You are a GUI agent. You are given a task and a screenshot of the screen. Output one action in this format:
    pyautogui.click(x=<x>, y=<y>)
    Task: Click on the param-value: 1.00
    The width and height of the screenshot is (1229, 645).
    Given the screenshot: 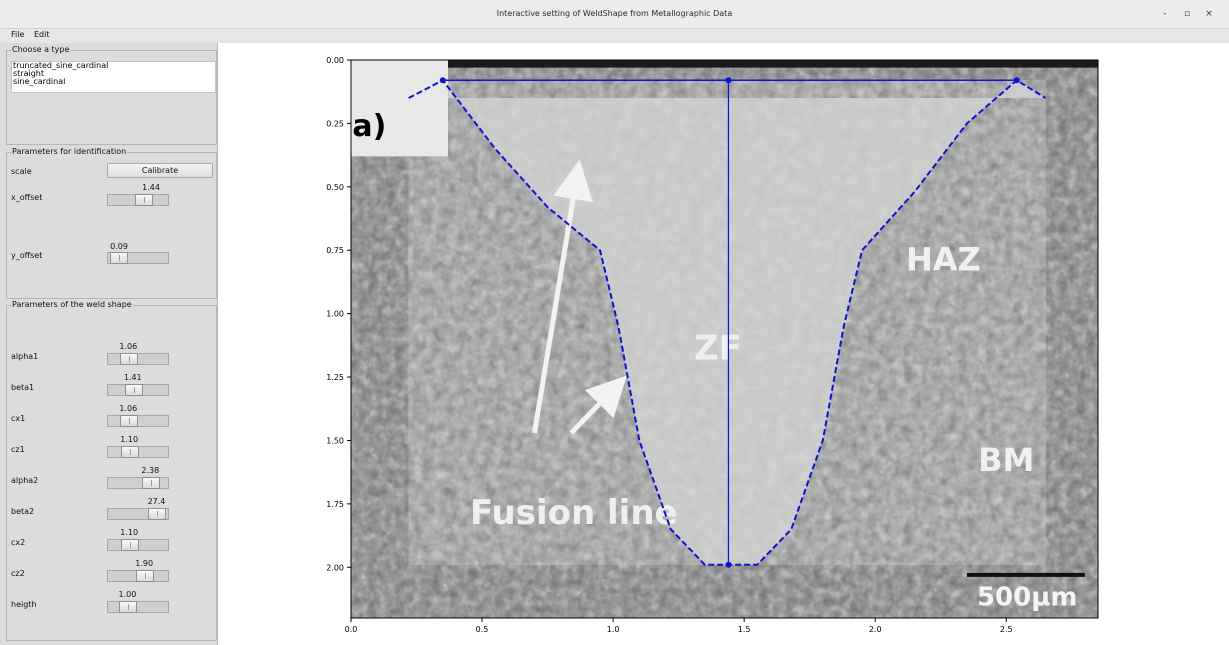 What is the action you would take?
    pyautogui.click(x=127, y=594)
    